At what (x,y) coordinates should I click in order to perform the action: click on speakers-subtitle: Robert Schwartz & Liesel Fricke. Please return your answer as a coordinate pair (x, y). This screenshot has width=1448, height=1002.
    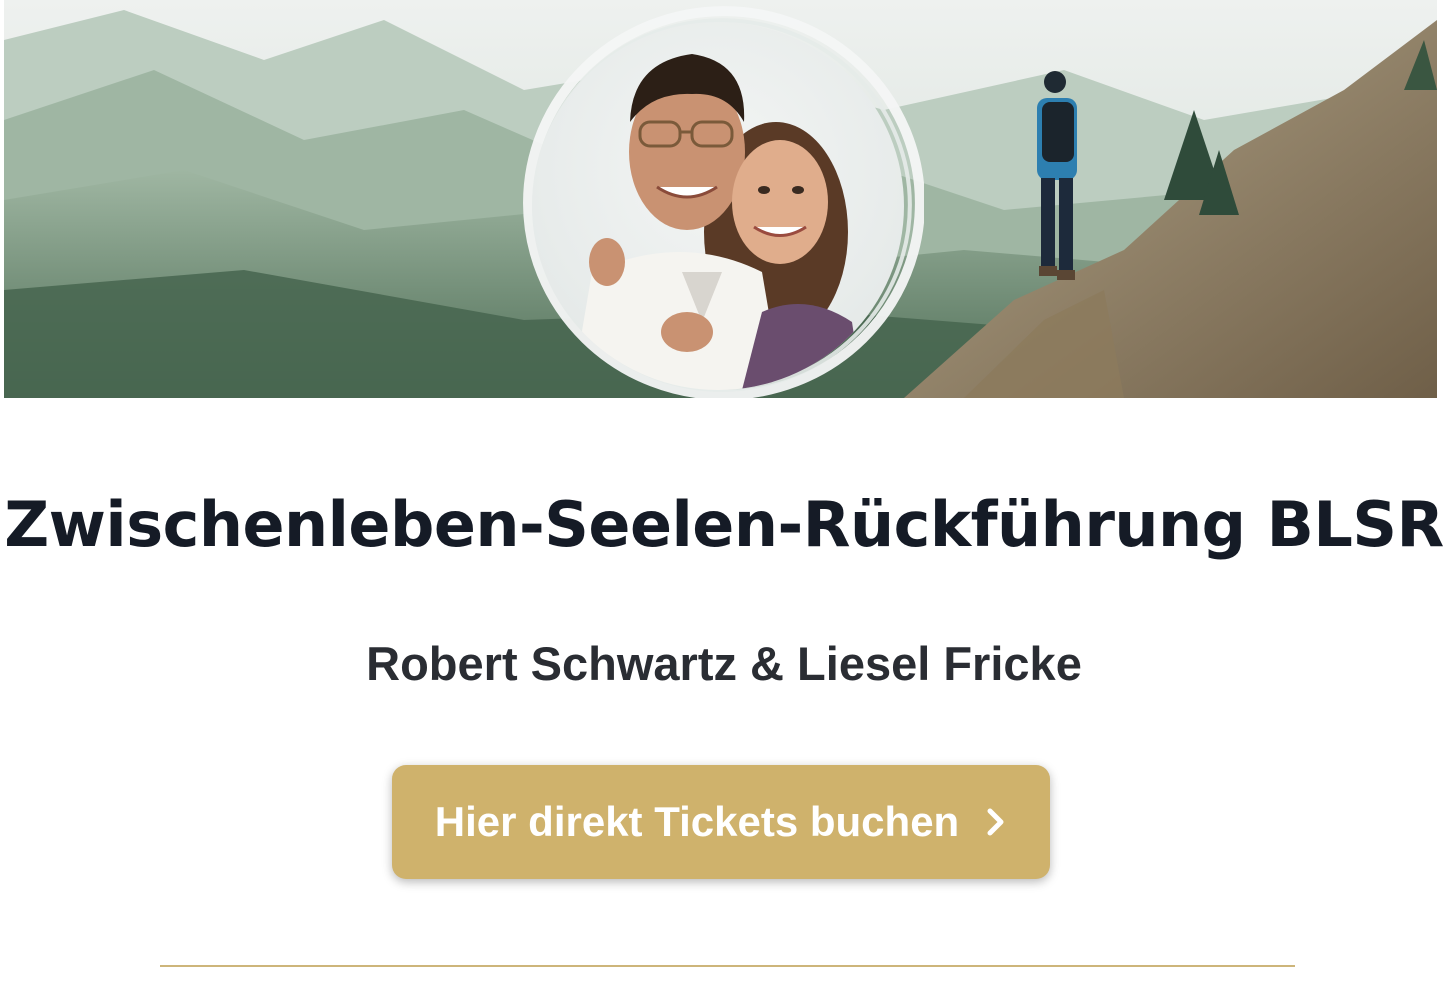
    Looking at the image, I should click on (724, 663).